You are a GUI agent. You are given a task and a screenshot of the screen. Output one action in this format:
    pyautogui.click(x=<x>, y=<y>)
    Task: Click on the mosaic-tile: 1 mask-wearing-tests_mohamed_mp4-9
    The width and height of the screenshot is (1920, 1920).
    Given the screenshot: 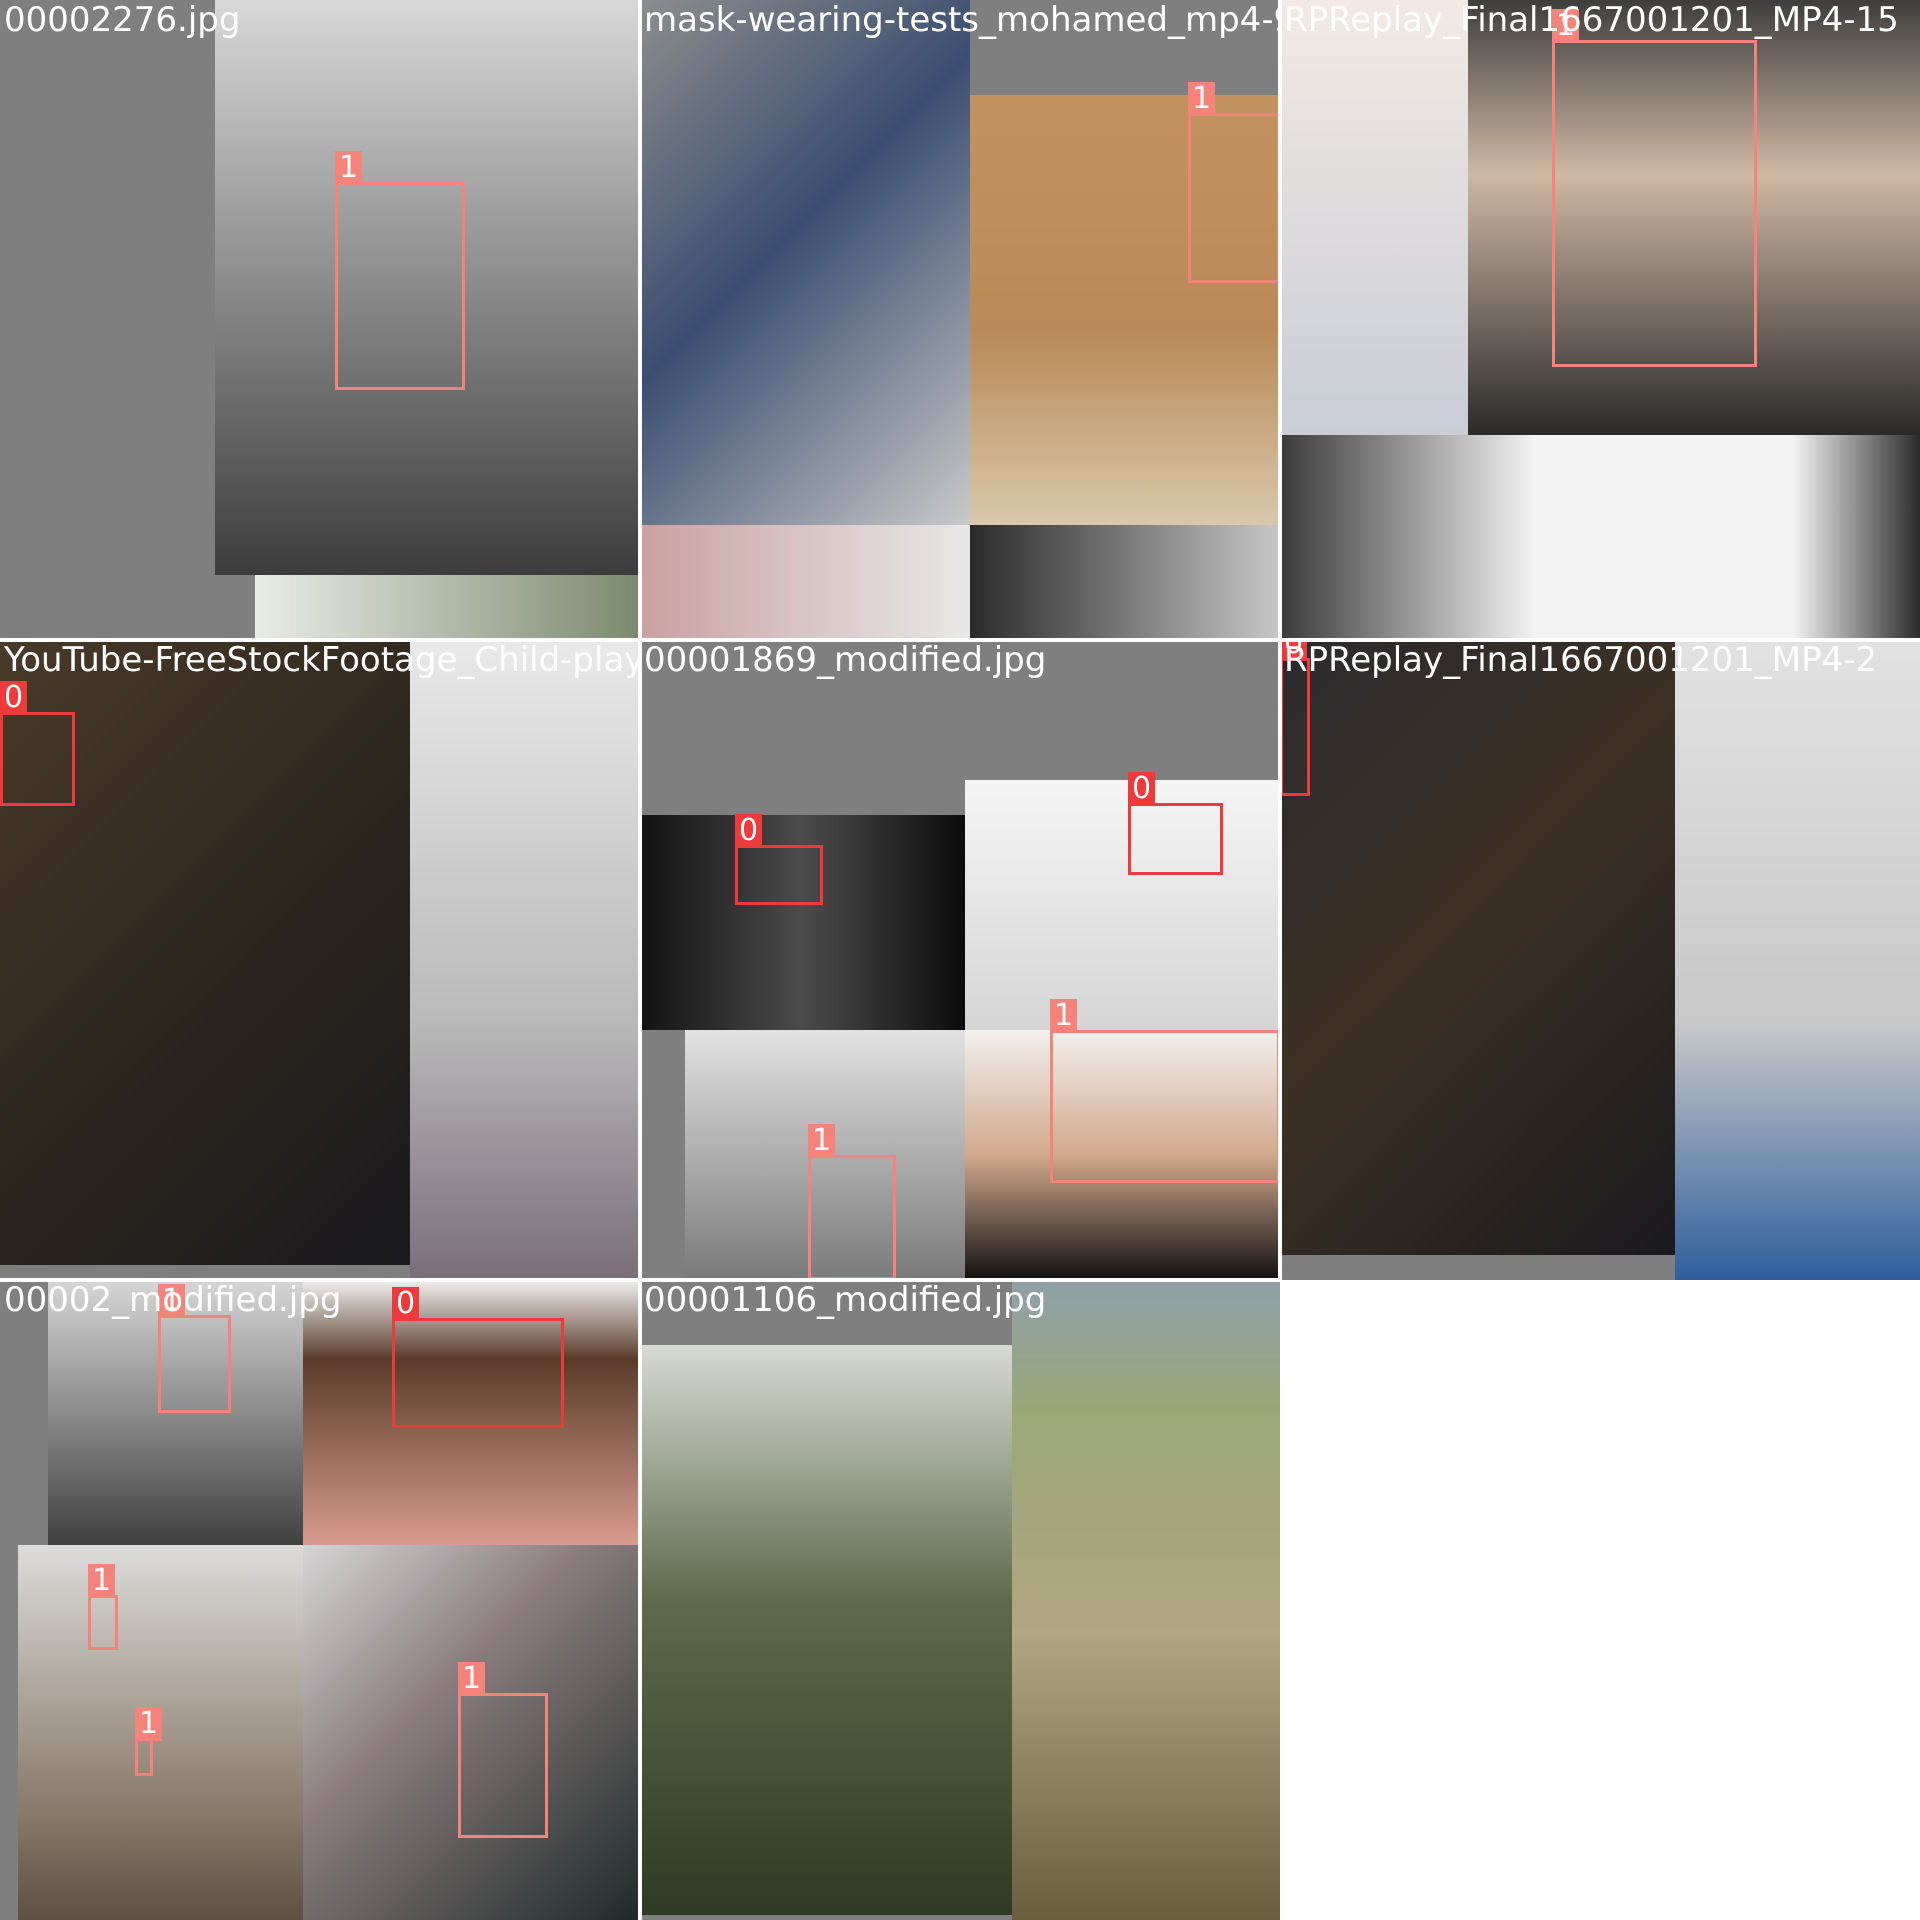 What is the action you would take?
    pyautogui.click(x=960, y=320)
    